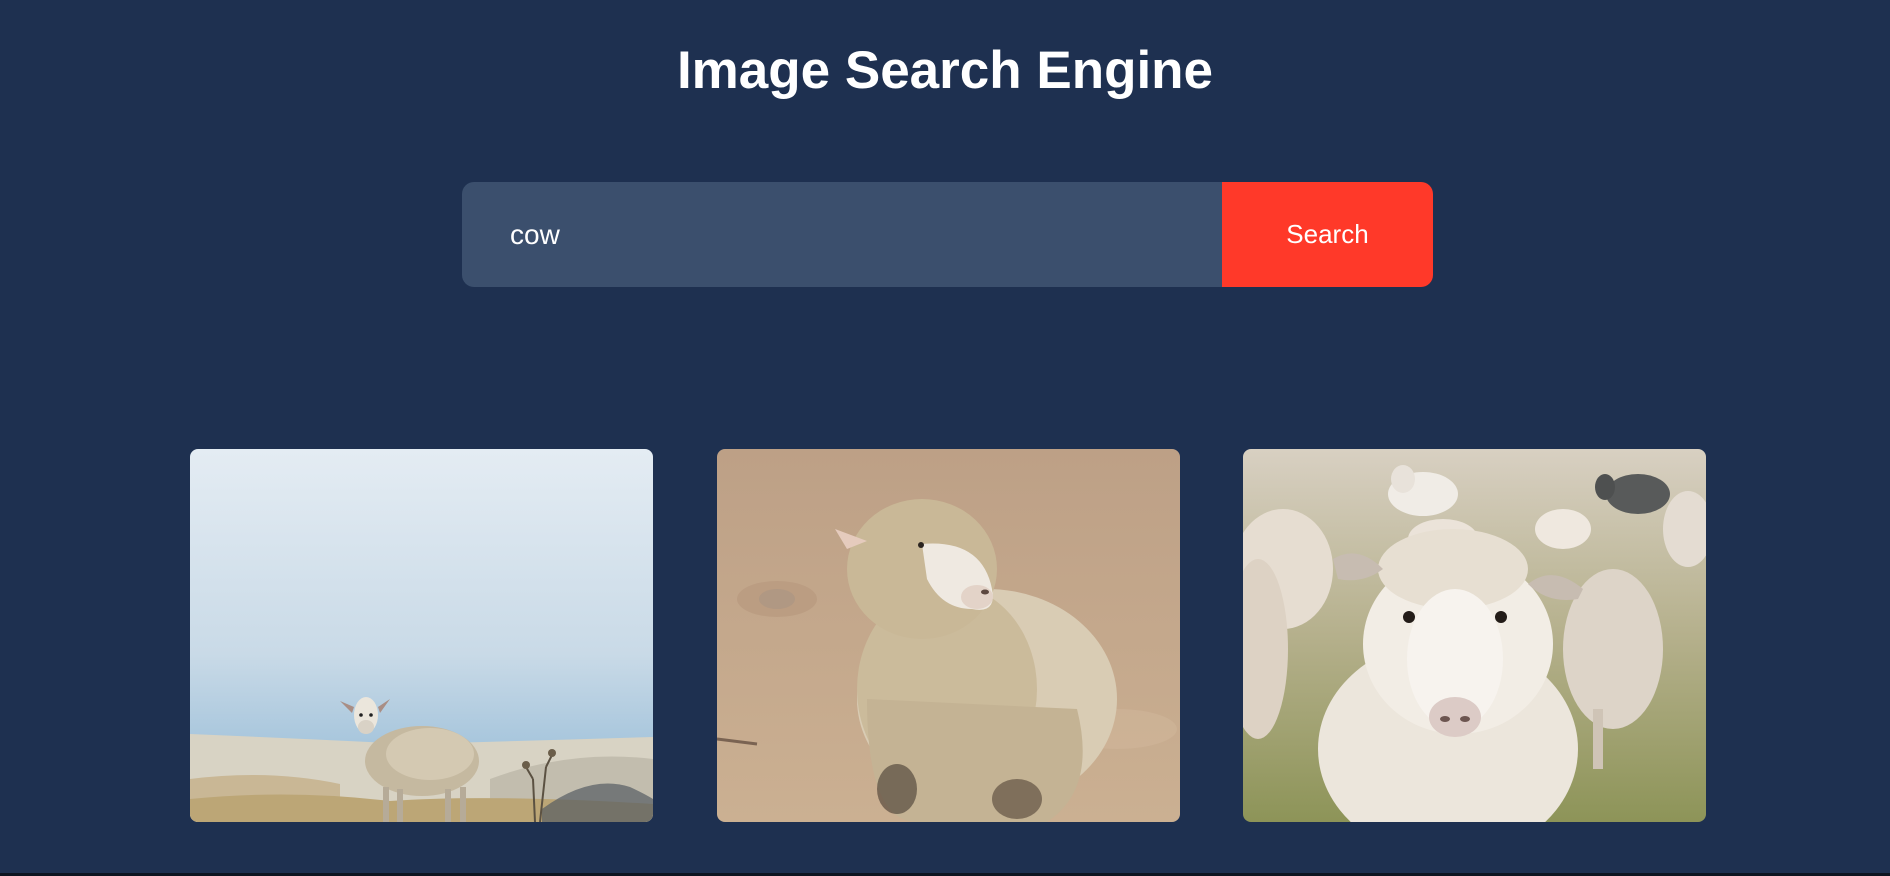 The width and height of the screenshot is (1890, 876). Describe the element at coordinates (945, 70) in the screenshot. I see `page-title: Image Search Engine` at that location.